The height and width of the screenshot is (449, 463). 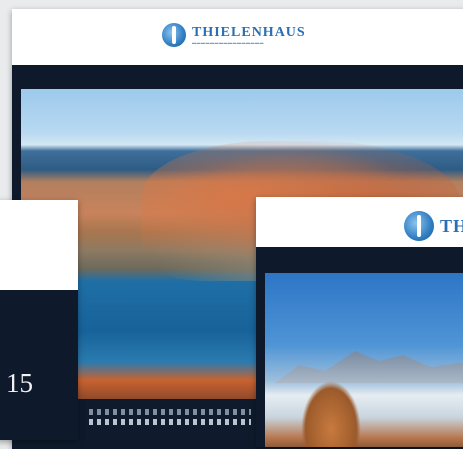 I want to click on brand-tagline-decoration: ▬▬▬▬▬▬▬▬▬▬▬▬▬▬▬▬, so click(x=228, y=42).